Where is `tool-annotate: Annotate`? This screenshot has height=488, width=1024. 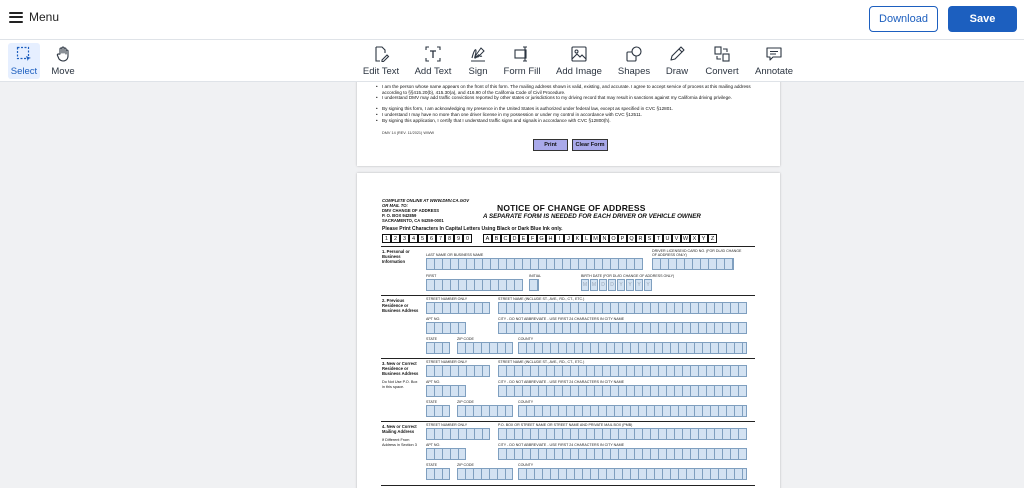
tool-annotate: Annotate is located at coordinates (774, 61).